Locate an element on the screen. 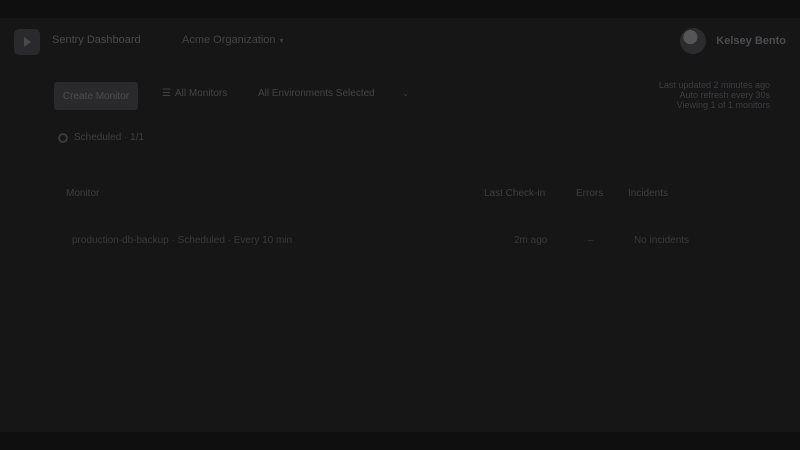  last-check-in-cell: 2m ago is located at coordinates (531, 240).